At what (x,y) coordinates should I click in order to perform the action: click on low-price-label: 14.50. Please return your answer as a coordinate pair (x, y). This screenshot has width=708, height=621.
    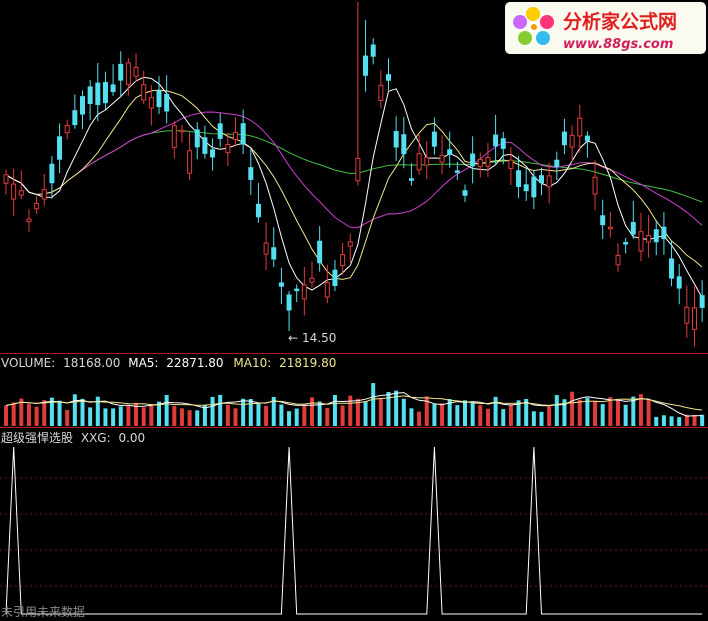
    Looking at the image, I should click on (319, 338).